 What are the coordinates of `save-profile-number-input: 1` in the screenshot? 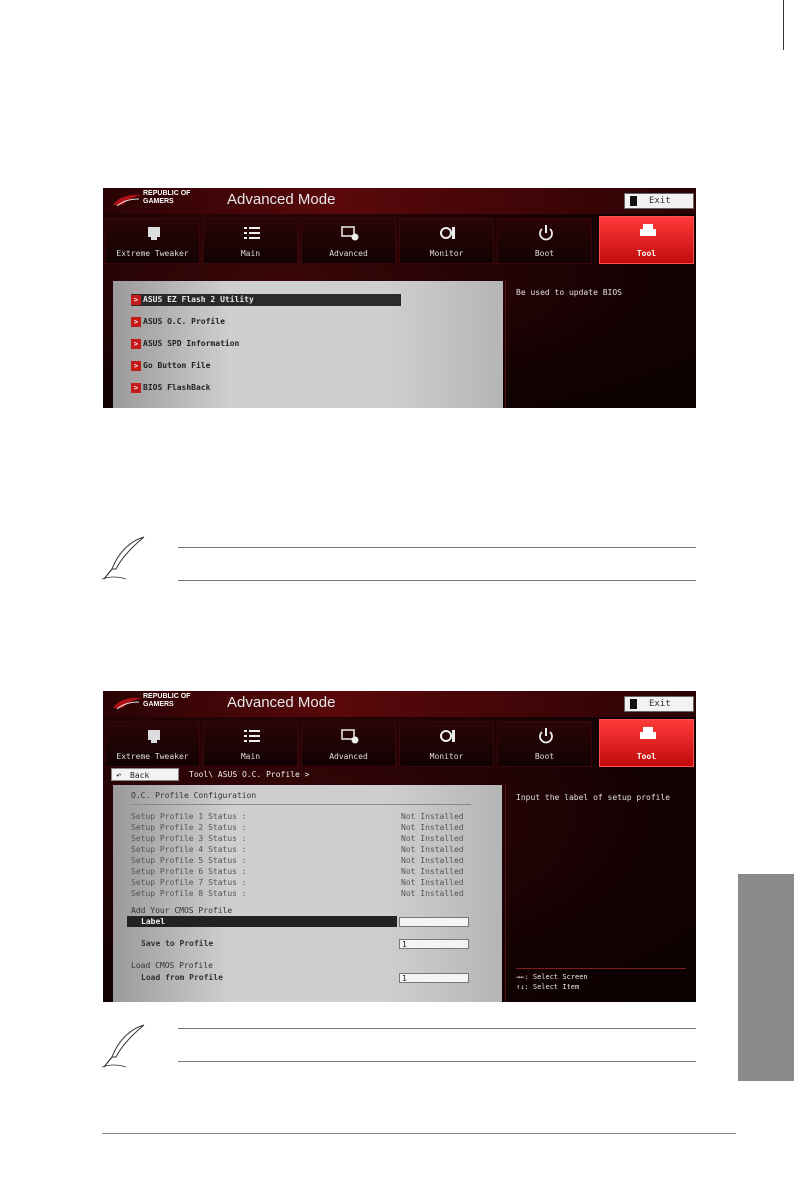 It's located at (434, 944).